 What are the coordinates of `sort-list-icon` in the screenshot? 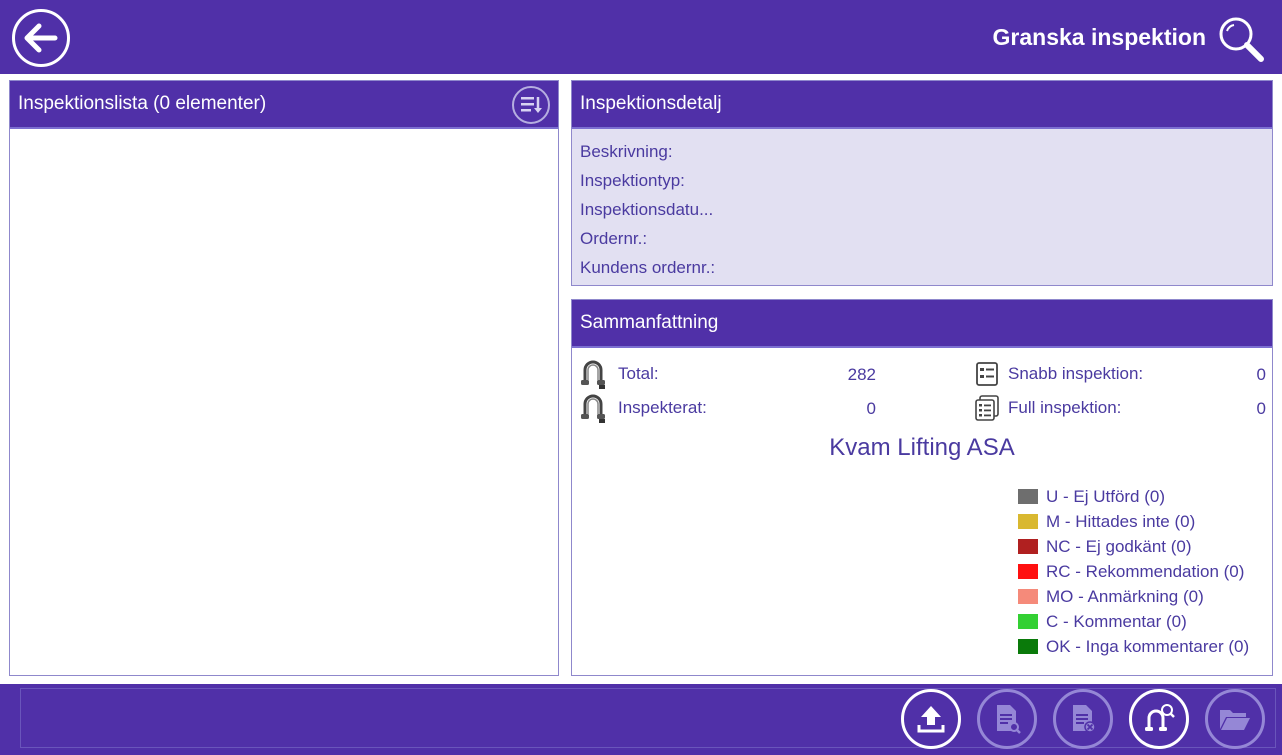 It's located at (531, 105).